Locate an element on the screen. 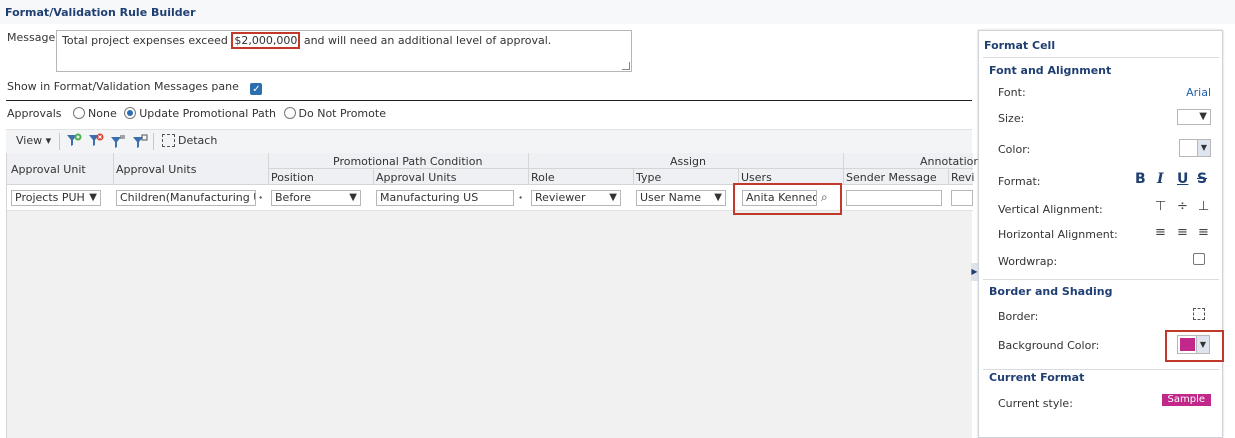 This screenshot has height=438, width=1235. grid-toolbar: View ▾ Detach is located at coordinates (489, 141).